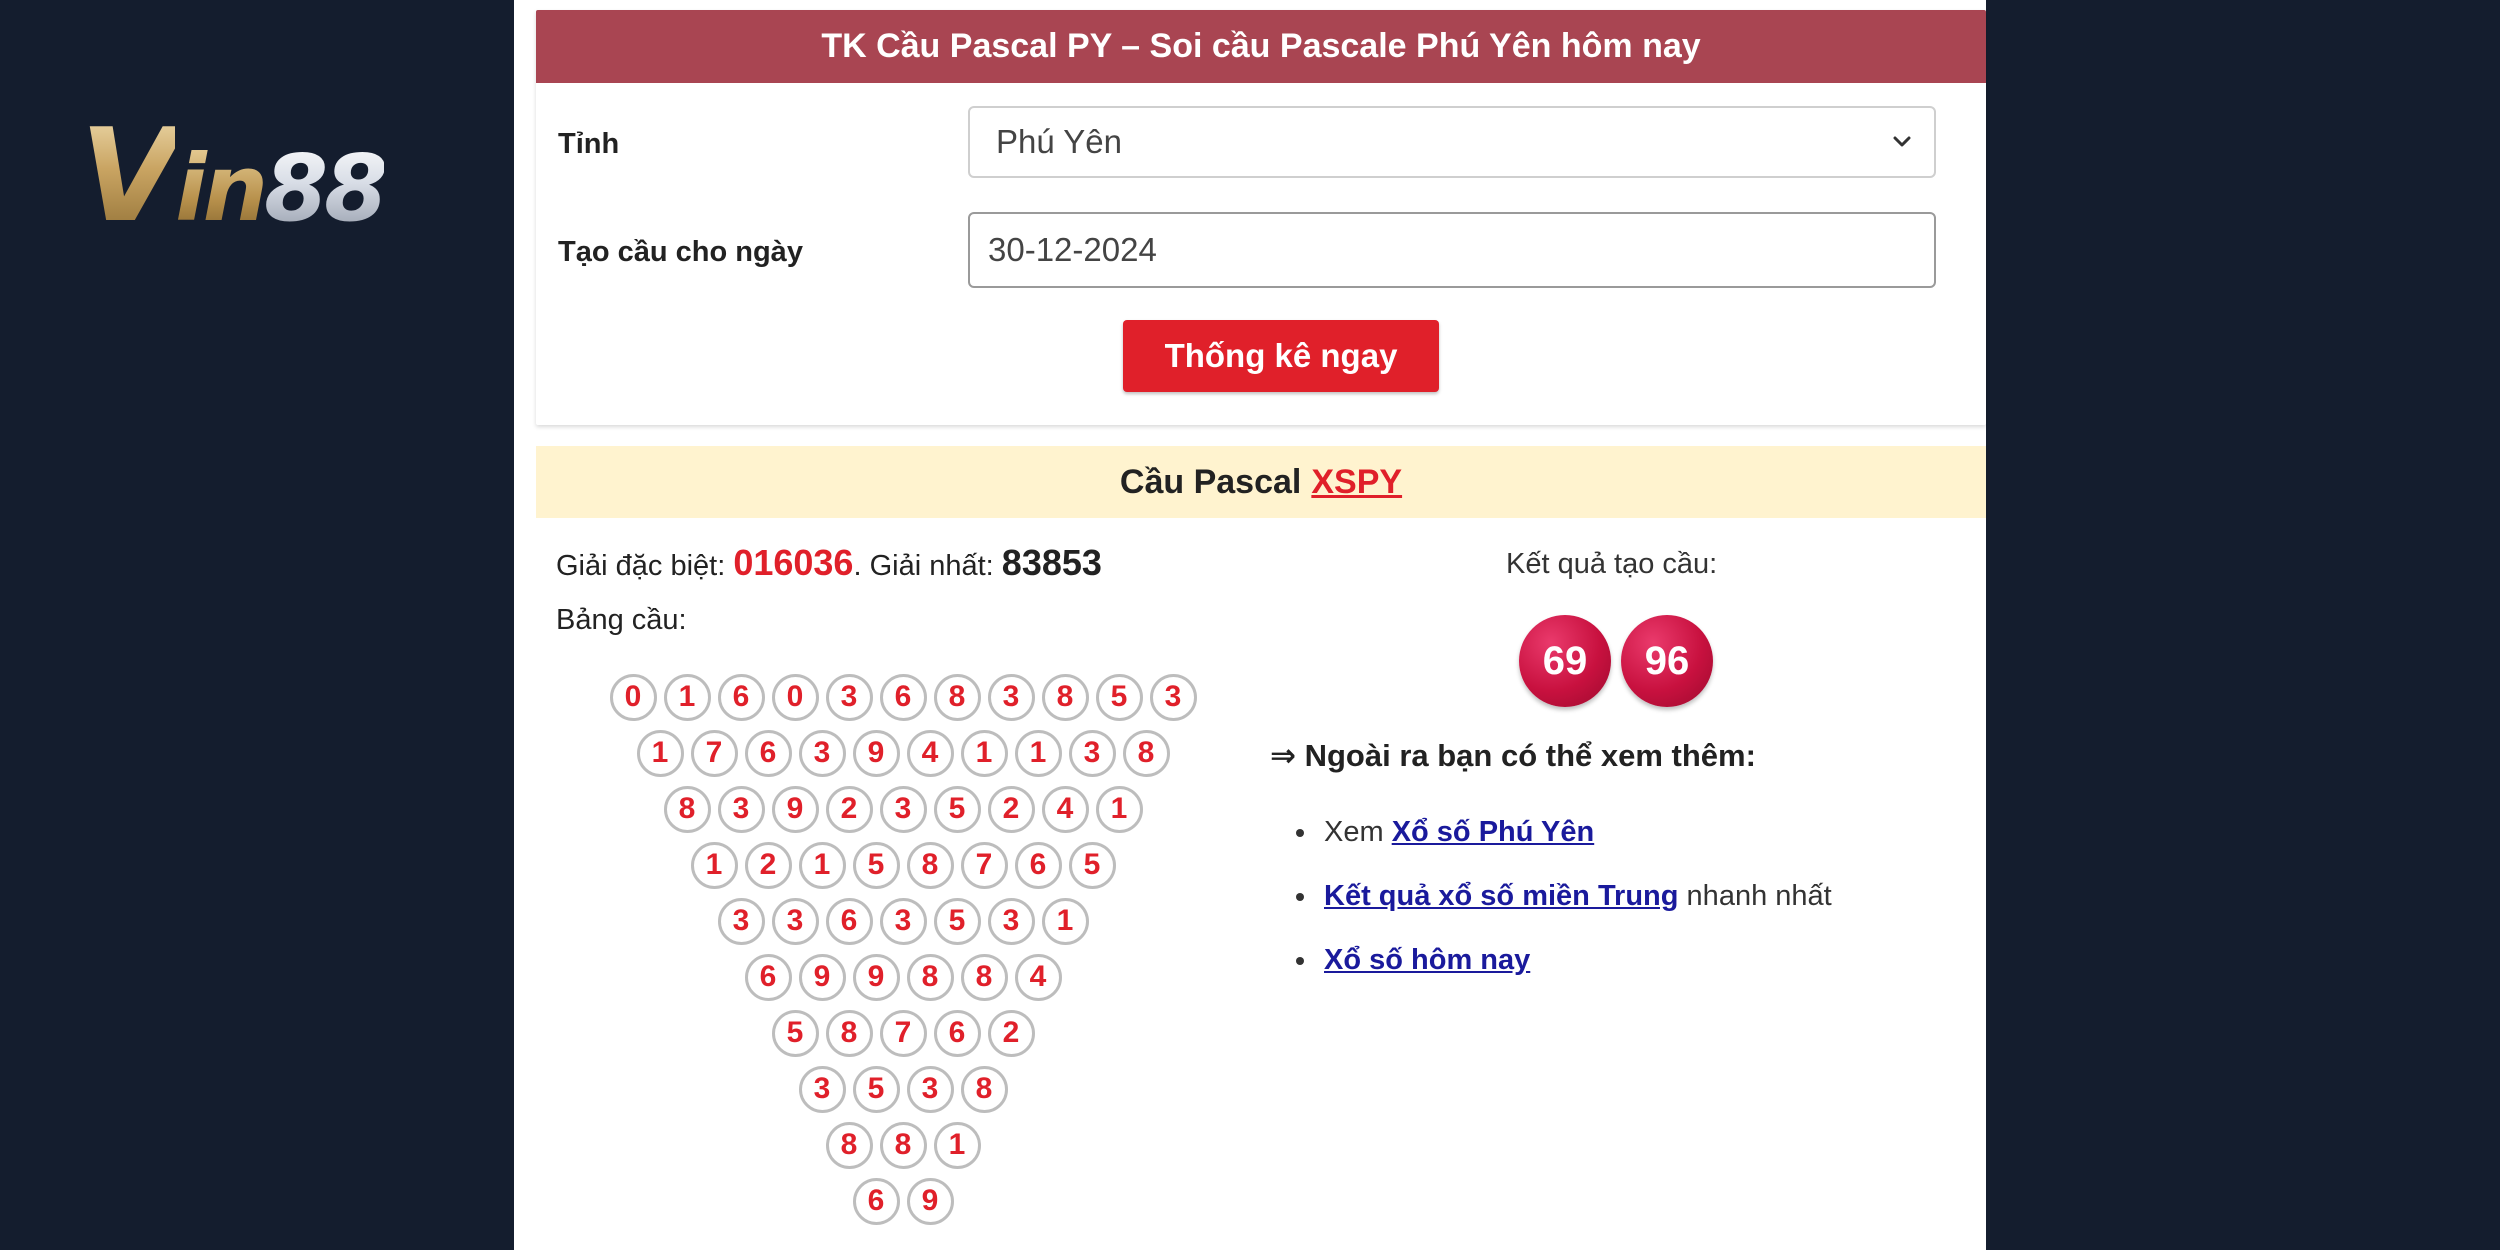 The image size is (2500, 1250). Describe the element at coordinates (1358, 832) in the screenshot. I see `item-prefix: Xem` at that location.